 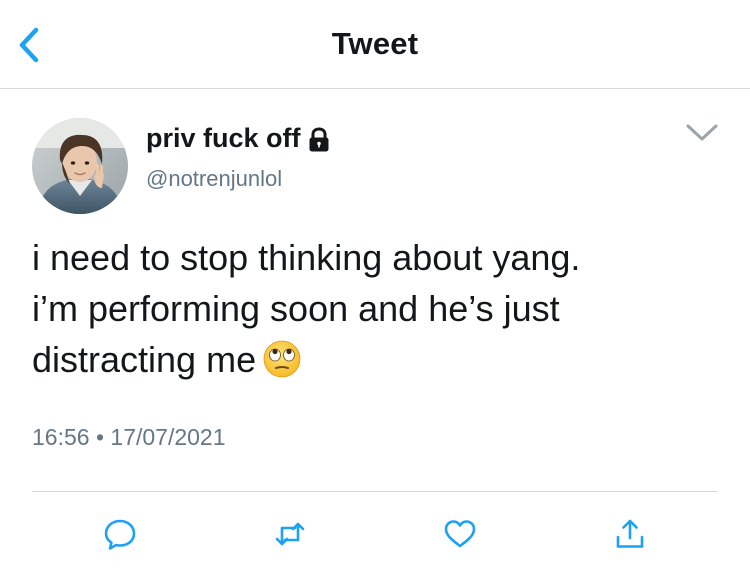 I want to click on share-button, so click(x=630, y=534).